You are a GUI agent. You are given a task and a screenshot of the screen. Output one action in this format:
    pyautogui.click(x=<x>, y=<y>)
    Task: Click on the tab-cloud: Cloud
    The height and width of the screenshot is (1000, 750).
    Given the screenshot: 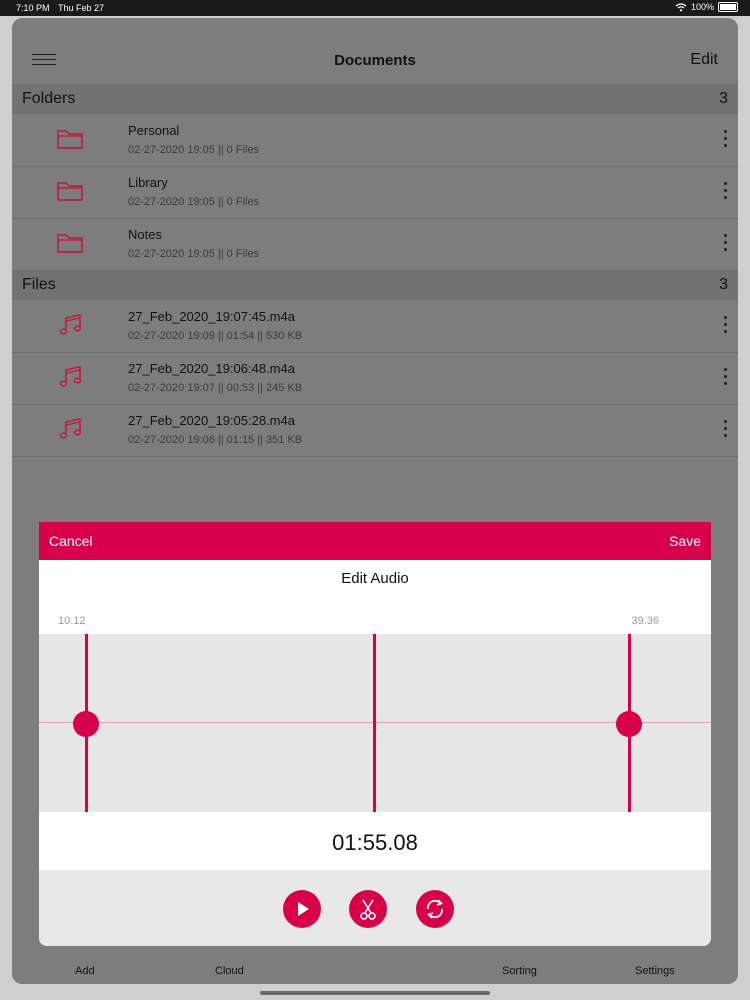 What is the action you would take?
    pyautogui.click(x=229, y=971)
    